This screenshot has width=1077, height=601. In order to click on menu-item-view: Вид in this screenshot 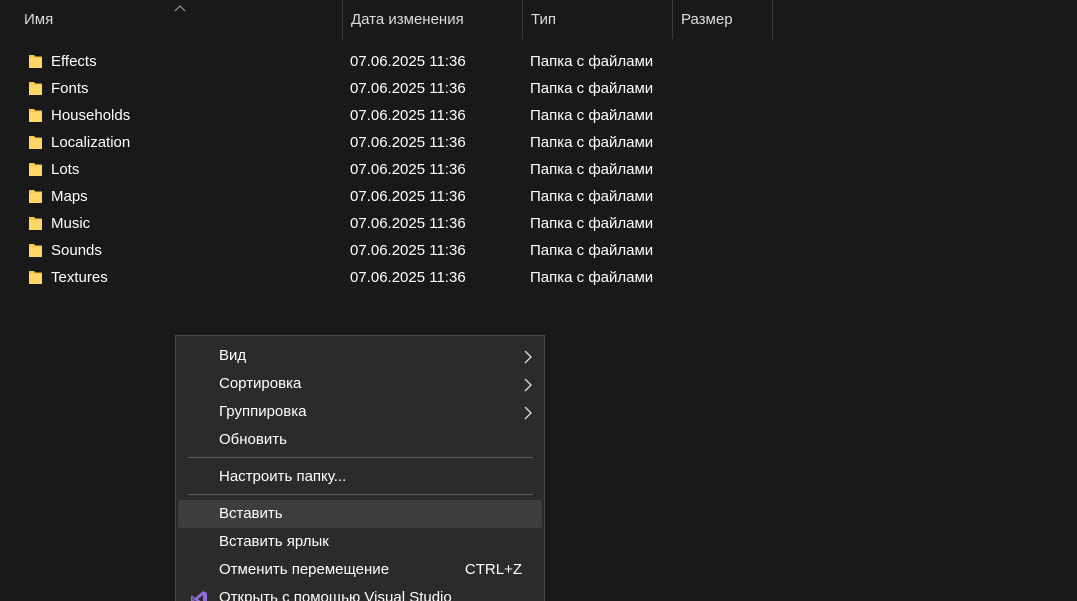, I will do `click(360, 356)`.